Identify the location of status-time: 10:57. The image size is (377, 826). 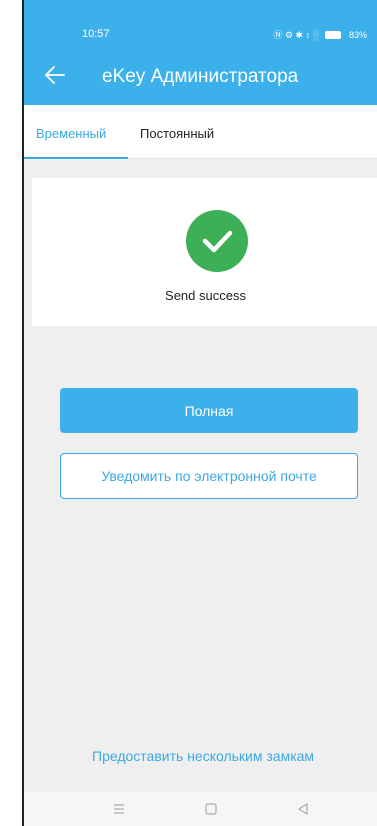
(96, 34).